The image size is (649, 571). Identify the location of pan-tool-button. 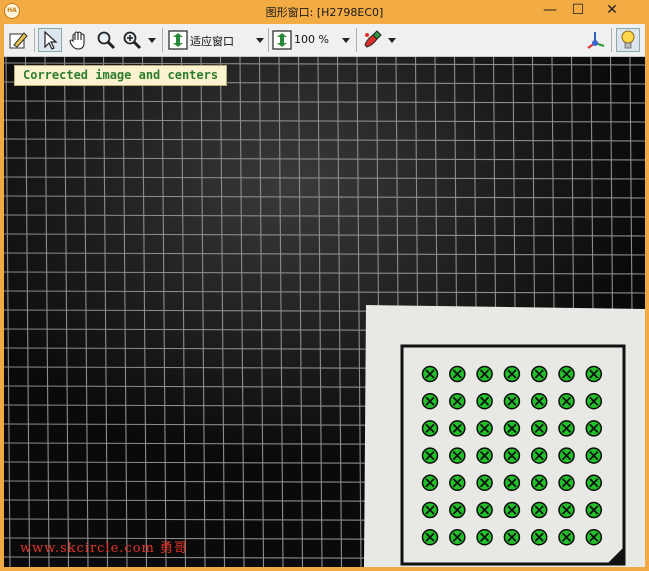
(78, 40).